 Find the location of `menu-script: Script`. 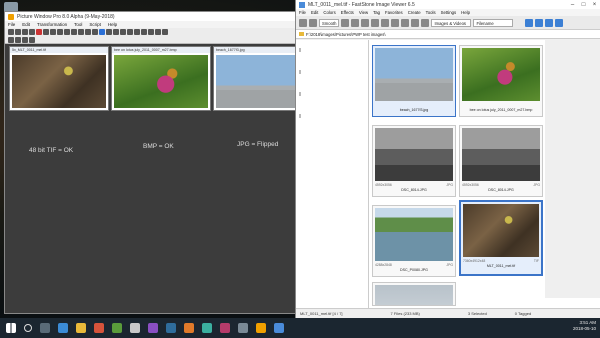

menu-script: Script is located at coordinates (95, 24).